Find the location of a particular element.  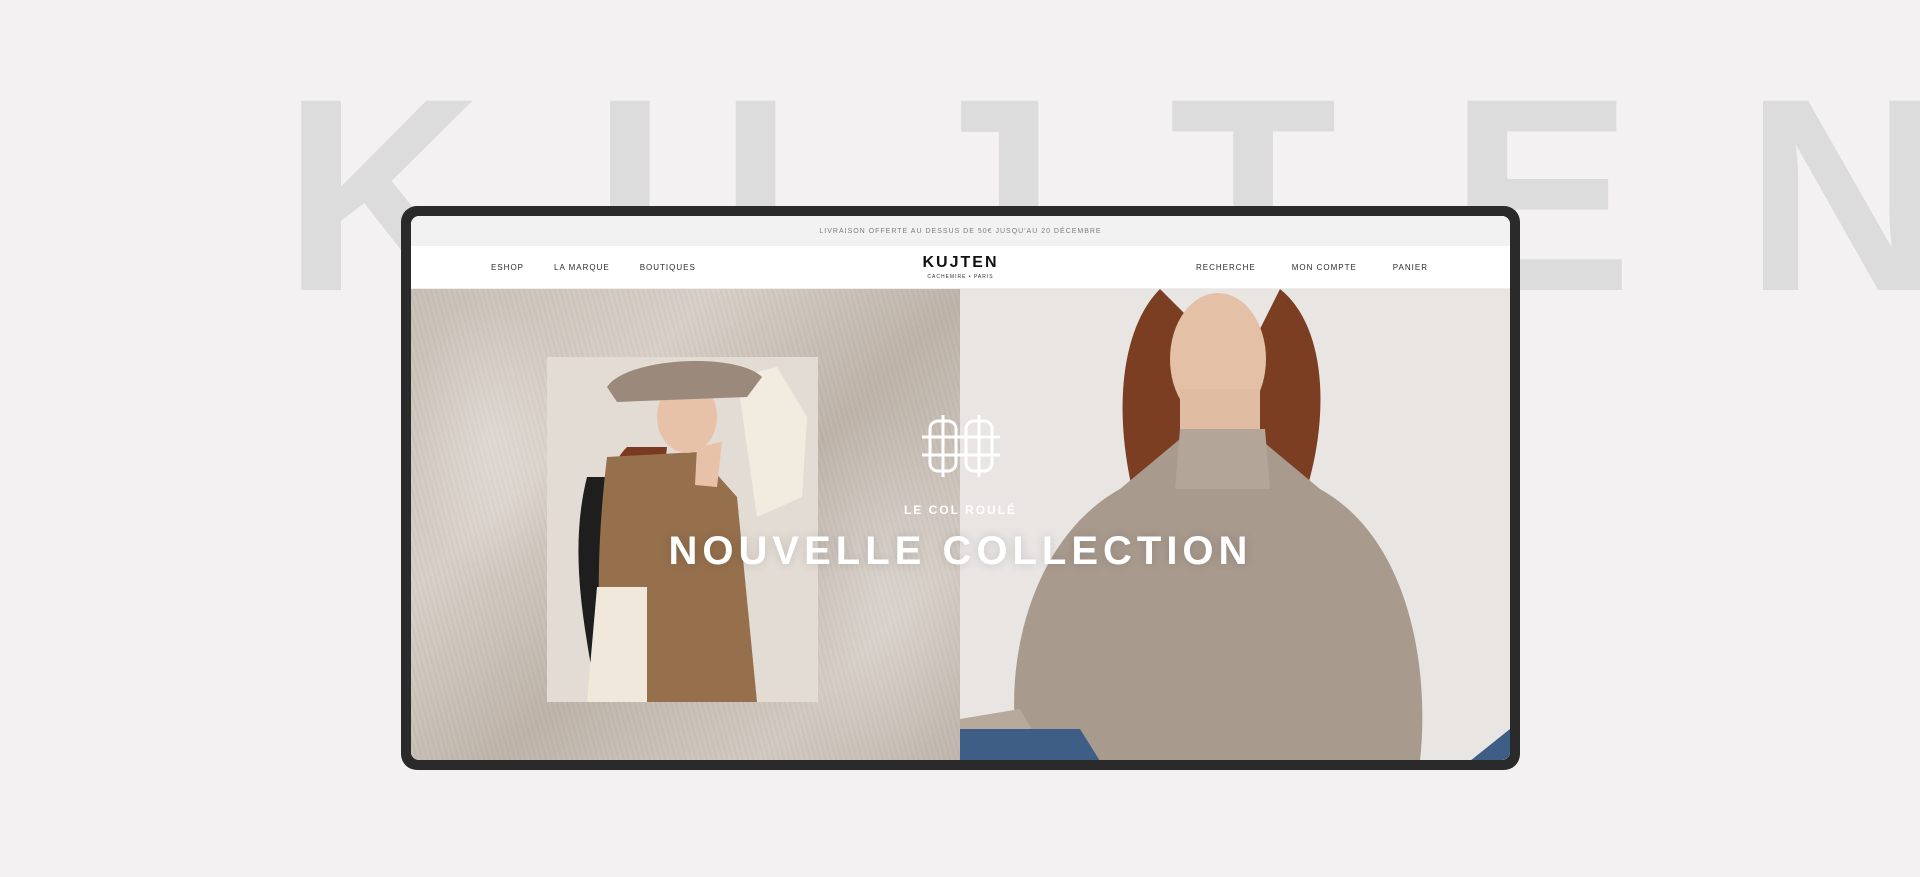

nav-right-group: RECHERCHE MON COMPTE PANIER is located at coordinates (1312, 267).